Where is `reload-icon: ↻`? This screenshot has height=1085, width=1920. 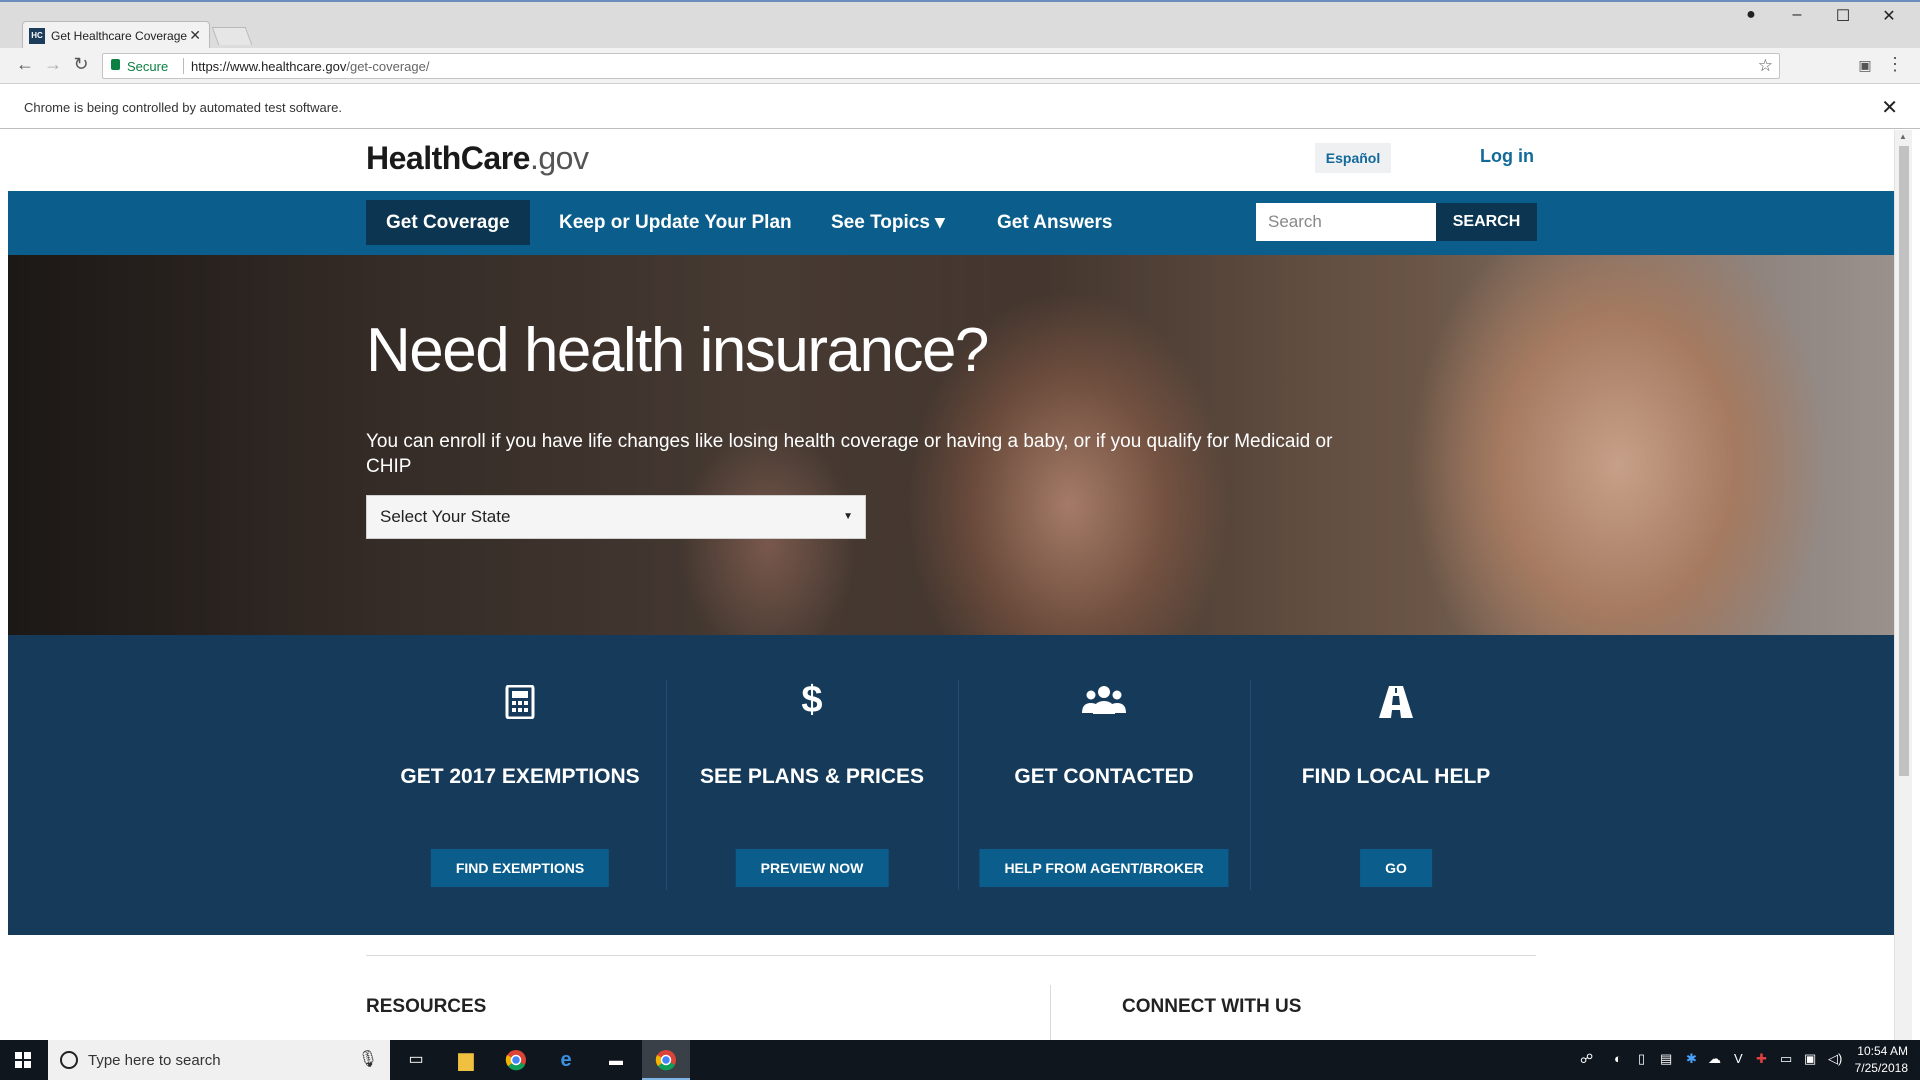 reload-icon: ↻ is located at coordinates (81, 64).